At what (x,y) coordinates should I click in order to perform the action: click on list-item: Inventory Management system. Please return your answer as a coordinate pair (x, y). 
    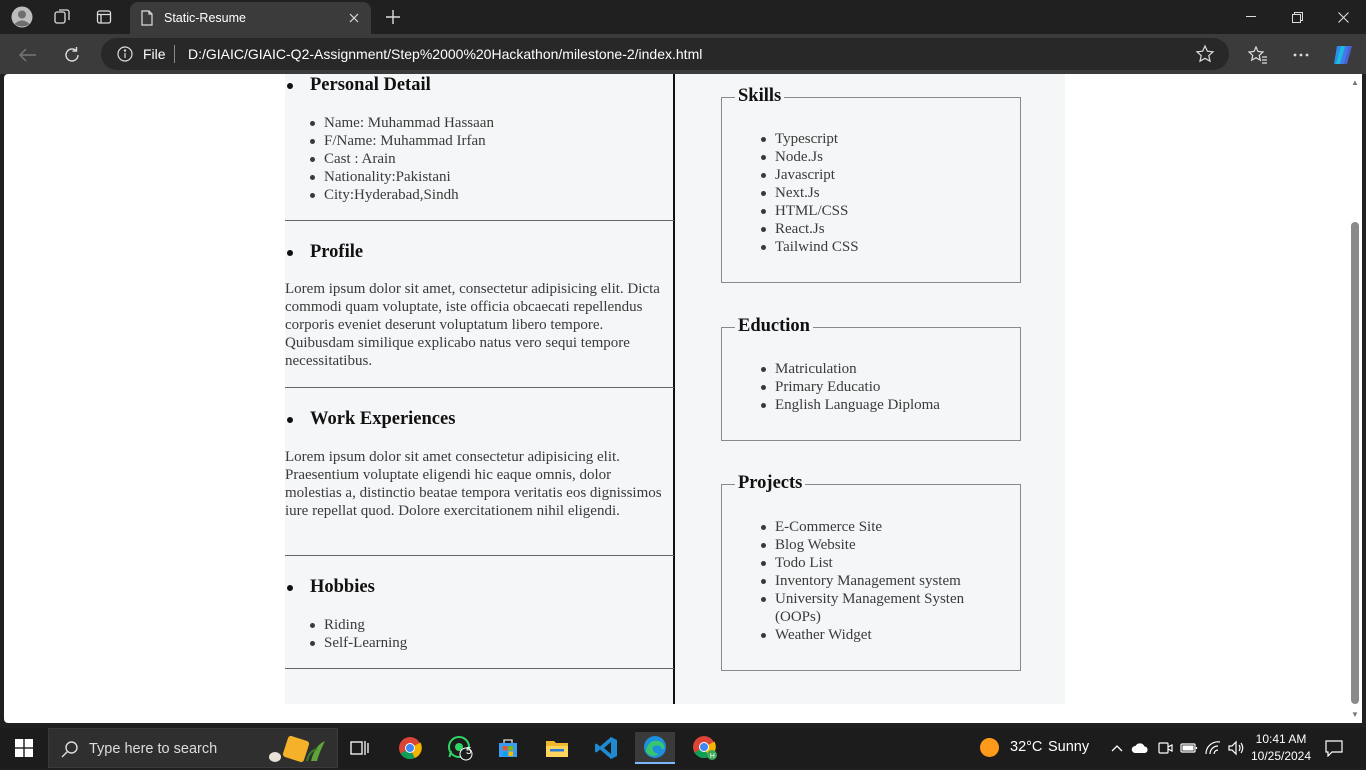
    Looking at the image, I should click on (867, 581).